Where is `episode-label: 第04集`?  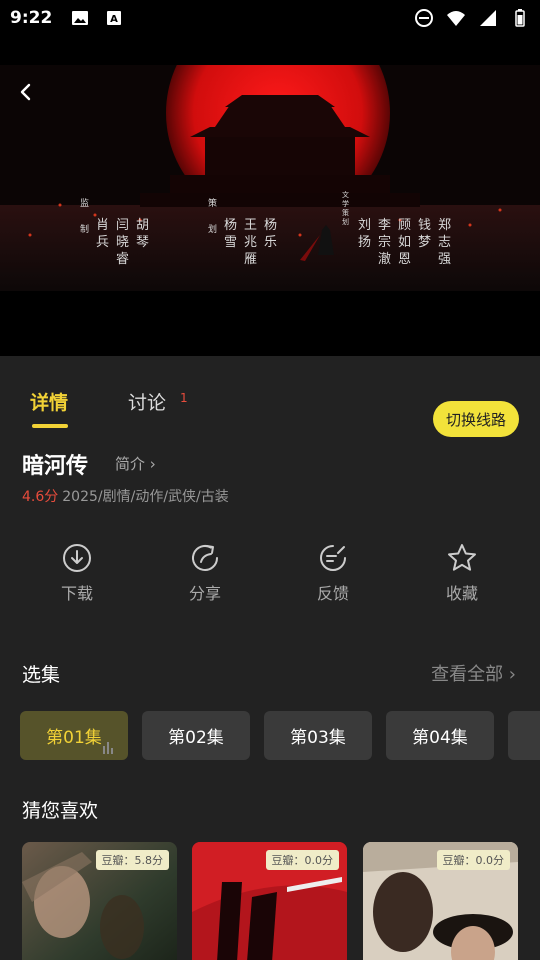
episode-label: 第04集 is located at coordinates (440, 738).